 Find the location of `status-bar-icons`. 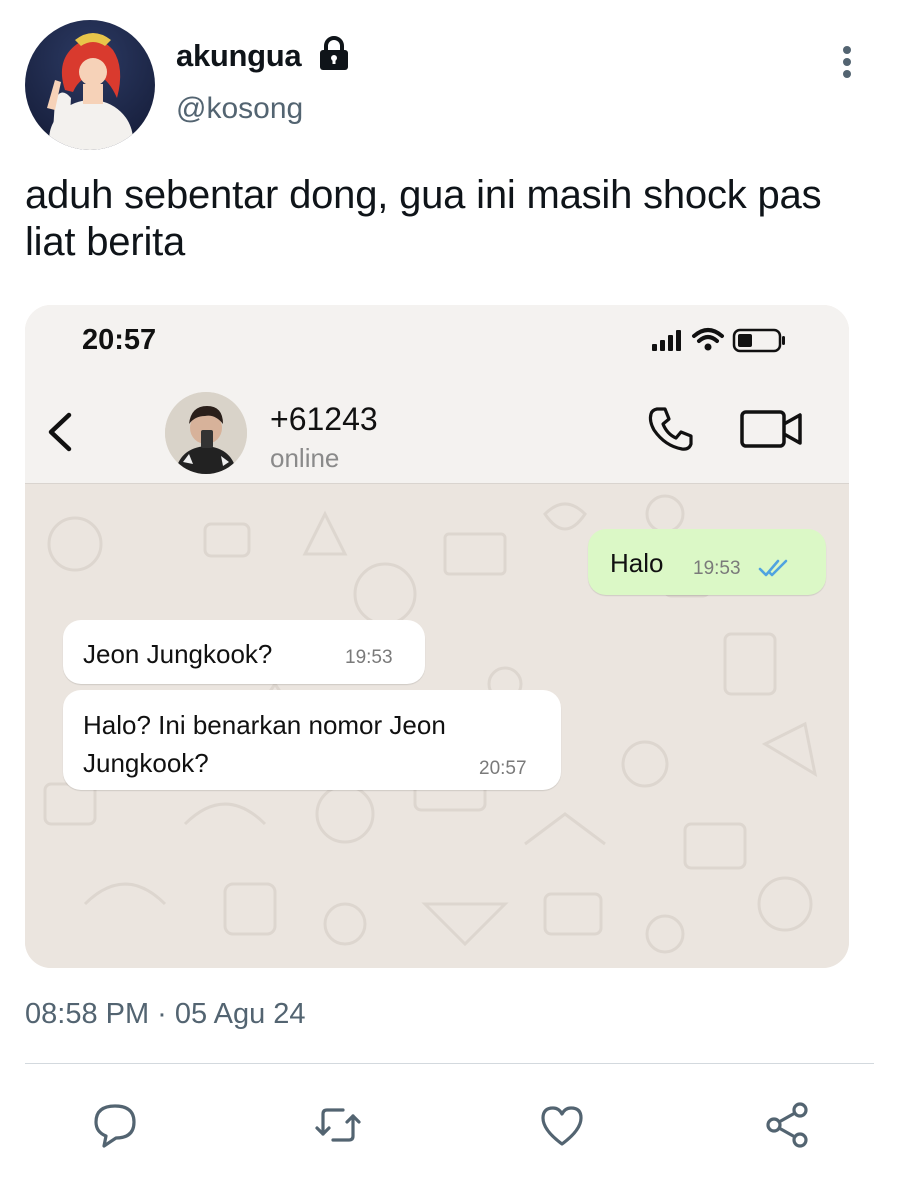

status-bar-icons is located at coordinates (730, 339).